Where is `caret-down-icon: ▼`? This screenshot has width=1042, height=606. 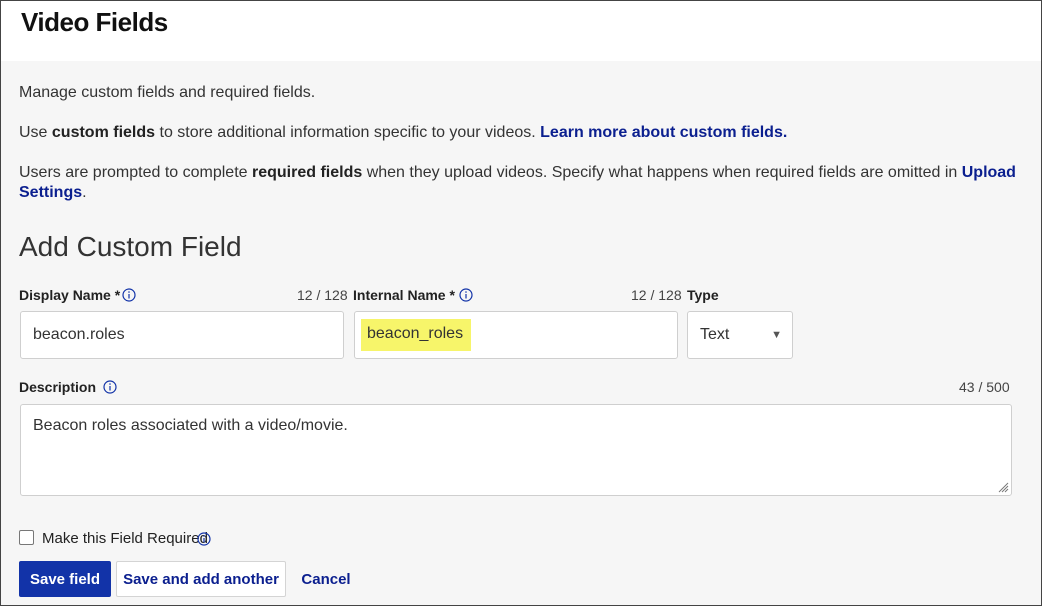
caret-down-icon: ▼ is located at coordinates (776, 335).